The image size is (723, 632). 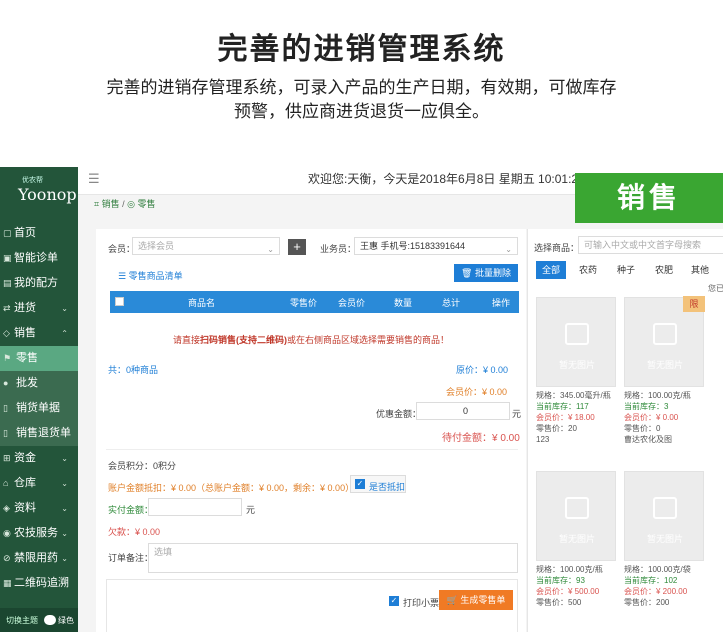 I want to click on product-member-price: 会员价：¥ 0.00, so click(x=651, y=417).